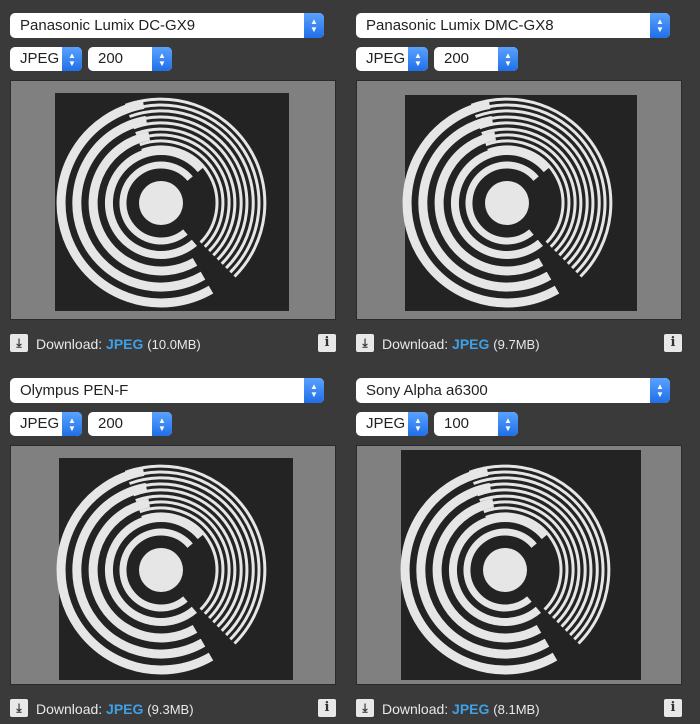 Image resolution: width=700 pixels, height=724 pixels. What do you see at coordinates (457, 423) in the screenshot?
I see `iso-select-value: 100` at bounding box center [457, 423].